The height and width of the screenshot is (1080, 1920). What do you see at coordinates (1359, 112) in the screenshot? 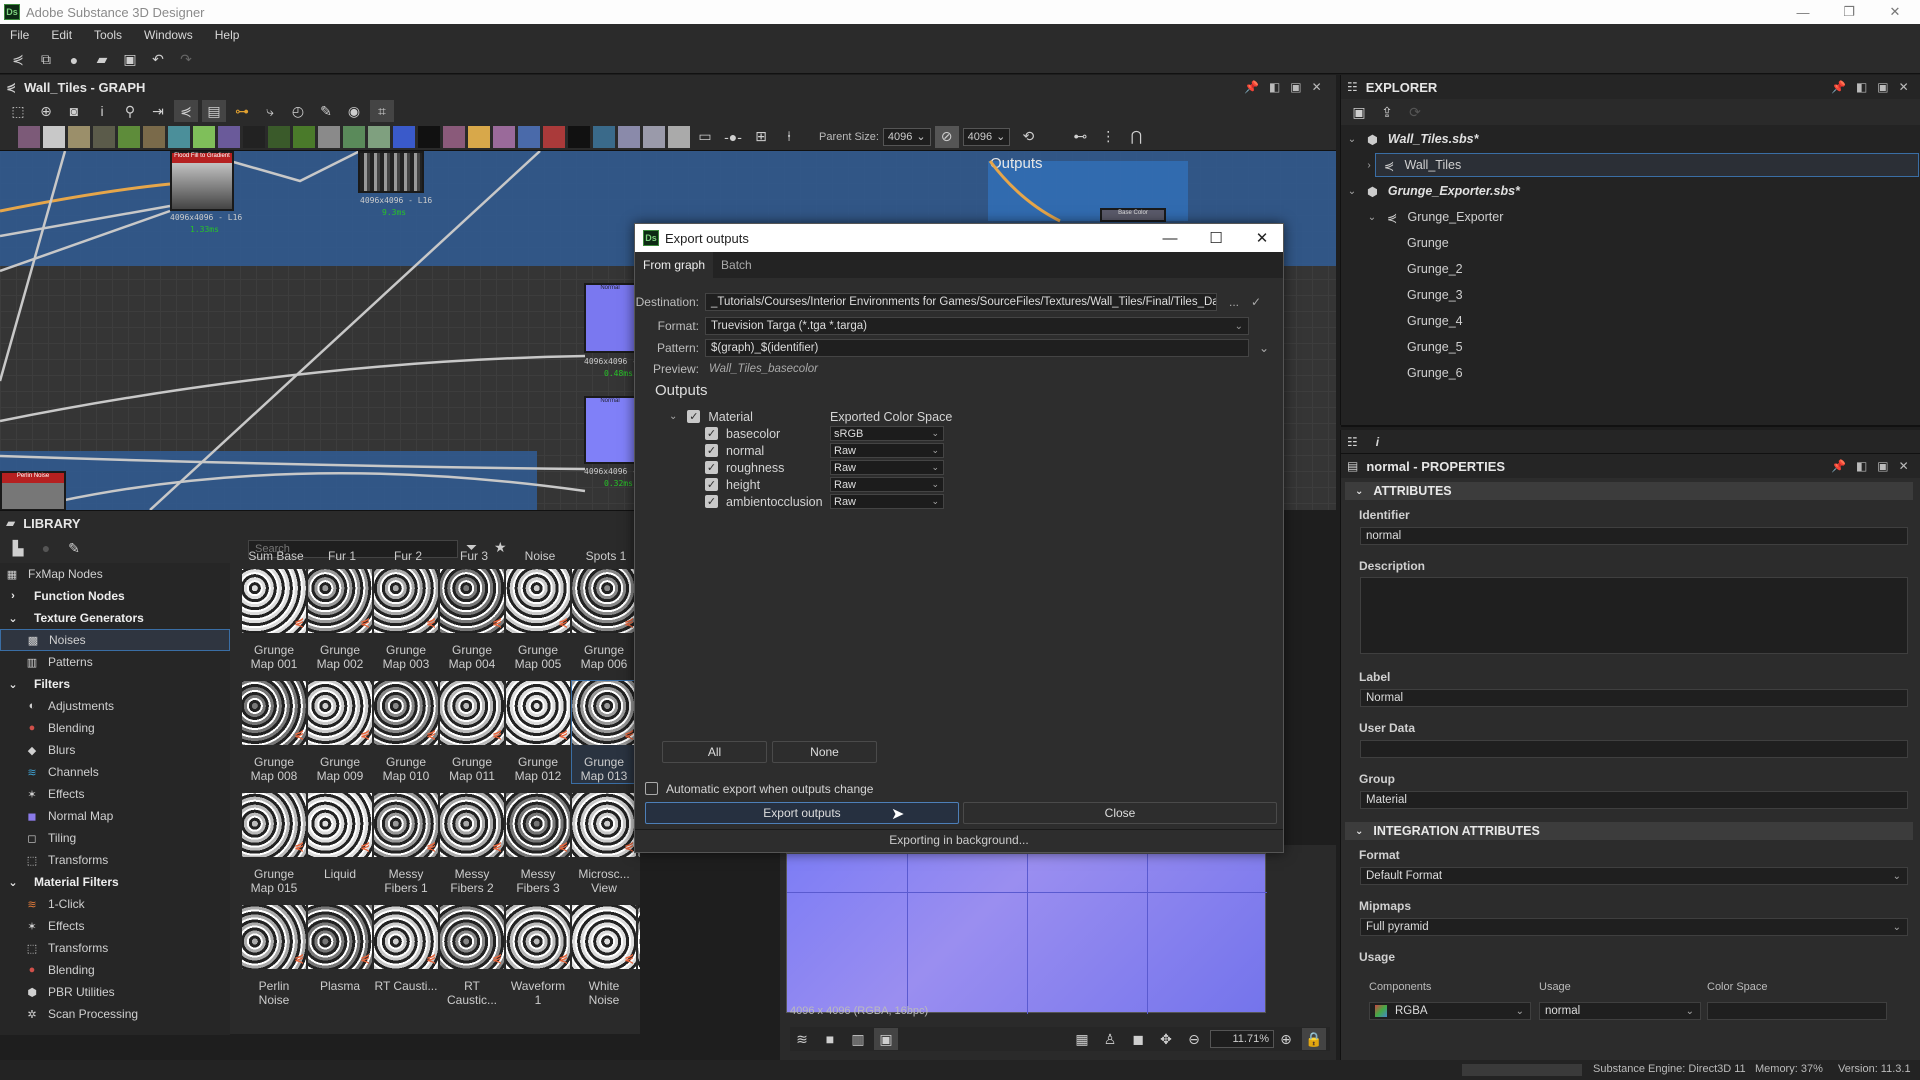
I see `save-icon: ▣` at bounding box center [1359, 112].